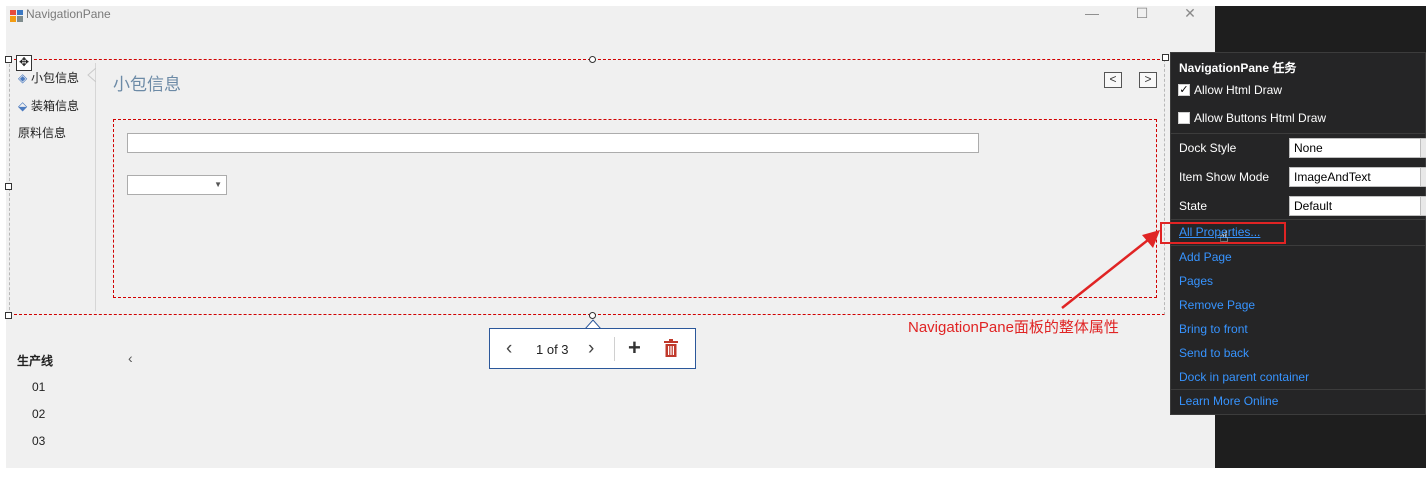 This screenshot has height=479, width=1426. I want to click on resize-handle-left, so click(8, 186).